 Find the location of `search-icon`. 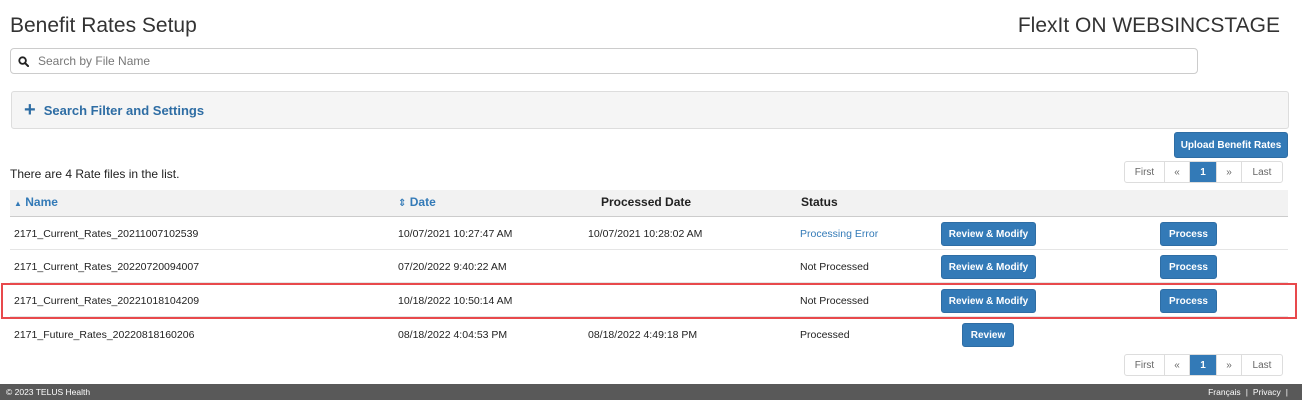

search-icon is located at coordinates (25, 61).